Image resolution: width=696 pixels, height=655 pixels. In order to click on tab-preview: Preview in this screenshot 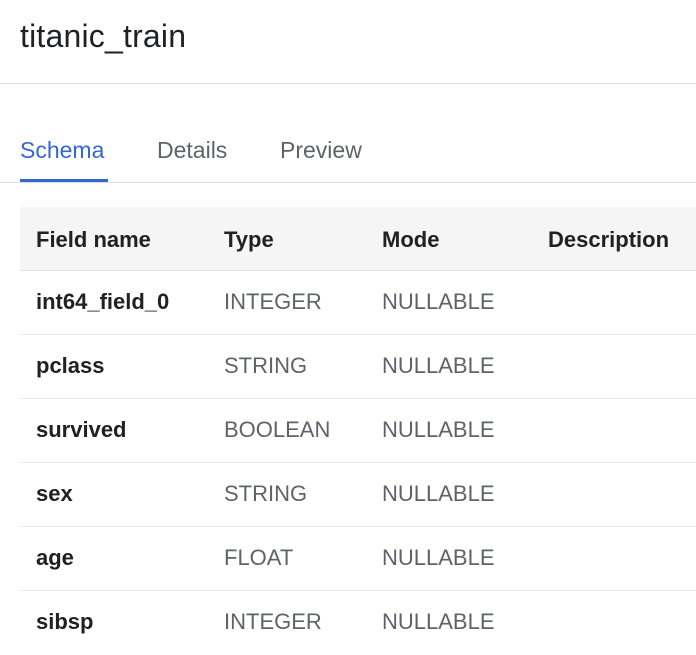, I will do `click(321, 150)`.